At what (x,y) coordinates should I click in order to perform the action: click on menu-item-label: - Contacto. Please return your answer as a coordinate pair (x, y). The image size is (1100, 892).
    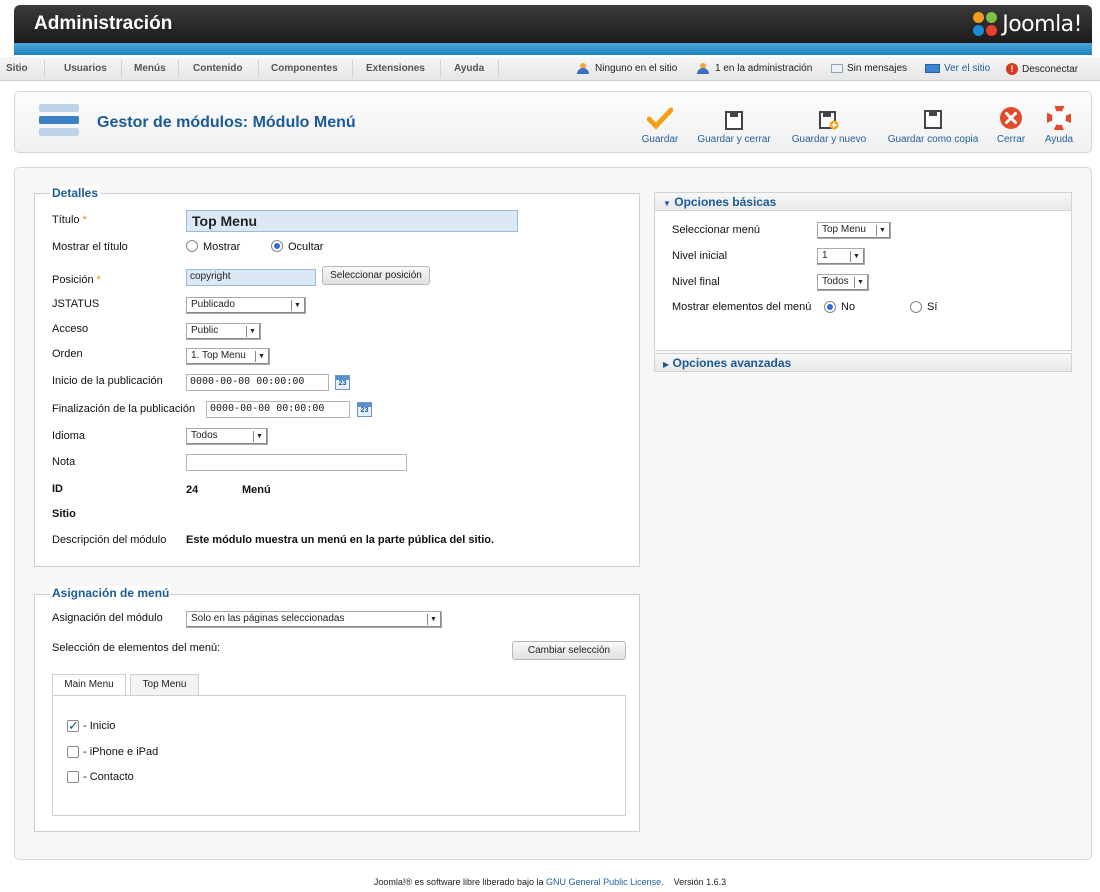
    Looking at the image, I should click on (108, 777).